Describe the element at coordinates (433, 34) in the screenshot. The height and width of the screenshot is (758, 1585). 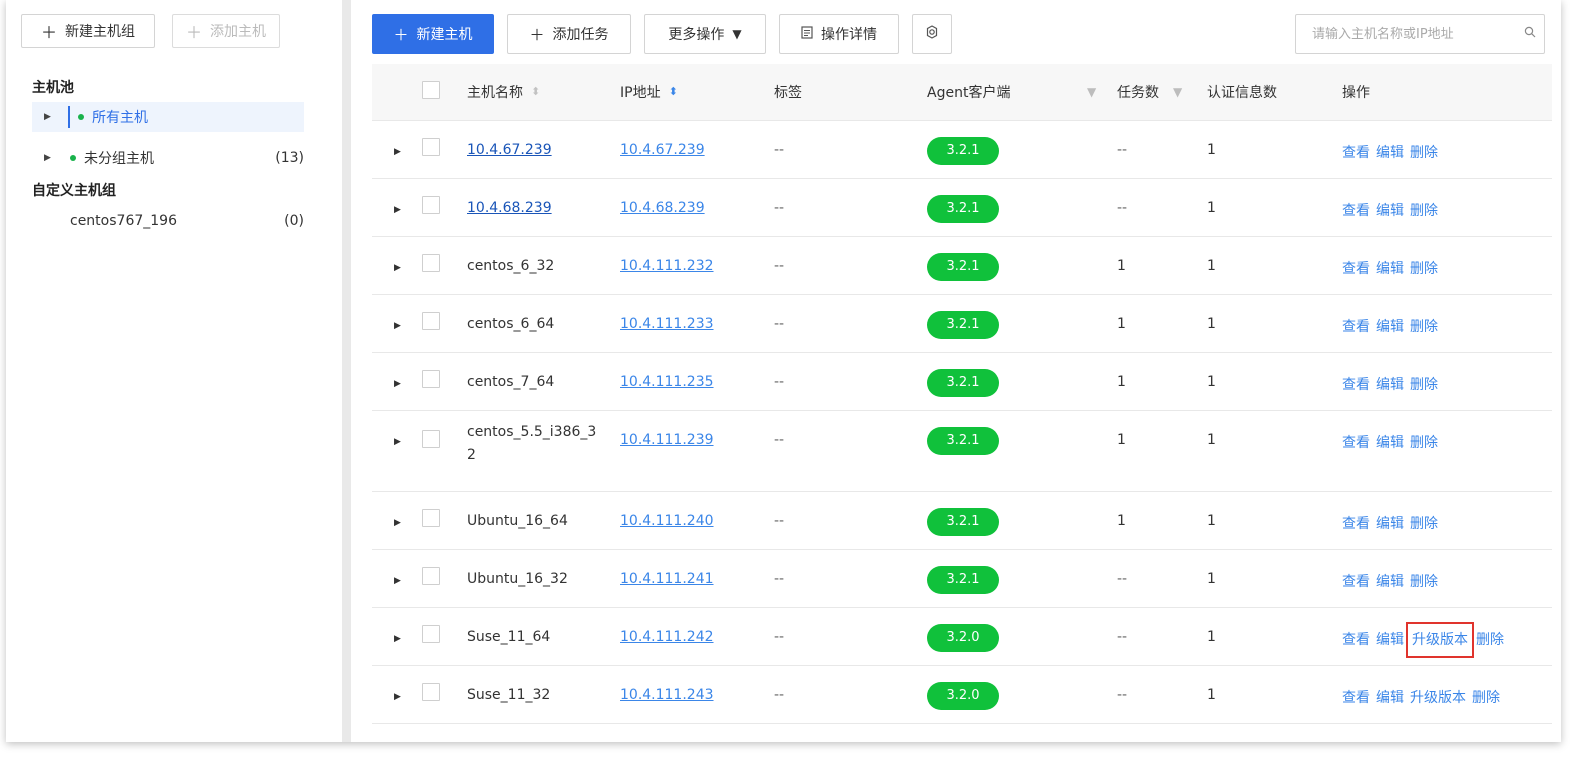
I see `new-host-button: ＋ 新建主机` at that location.